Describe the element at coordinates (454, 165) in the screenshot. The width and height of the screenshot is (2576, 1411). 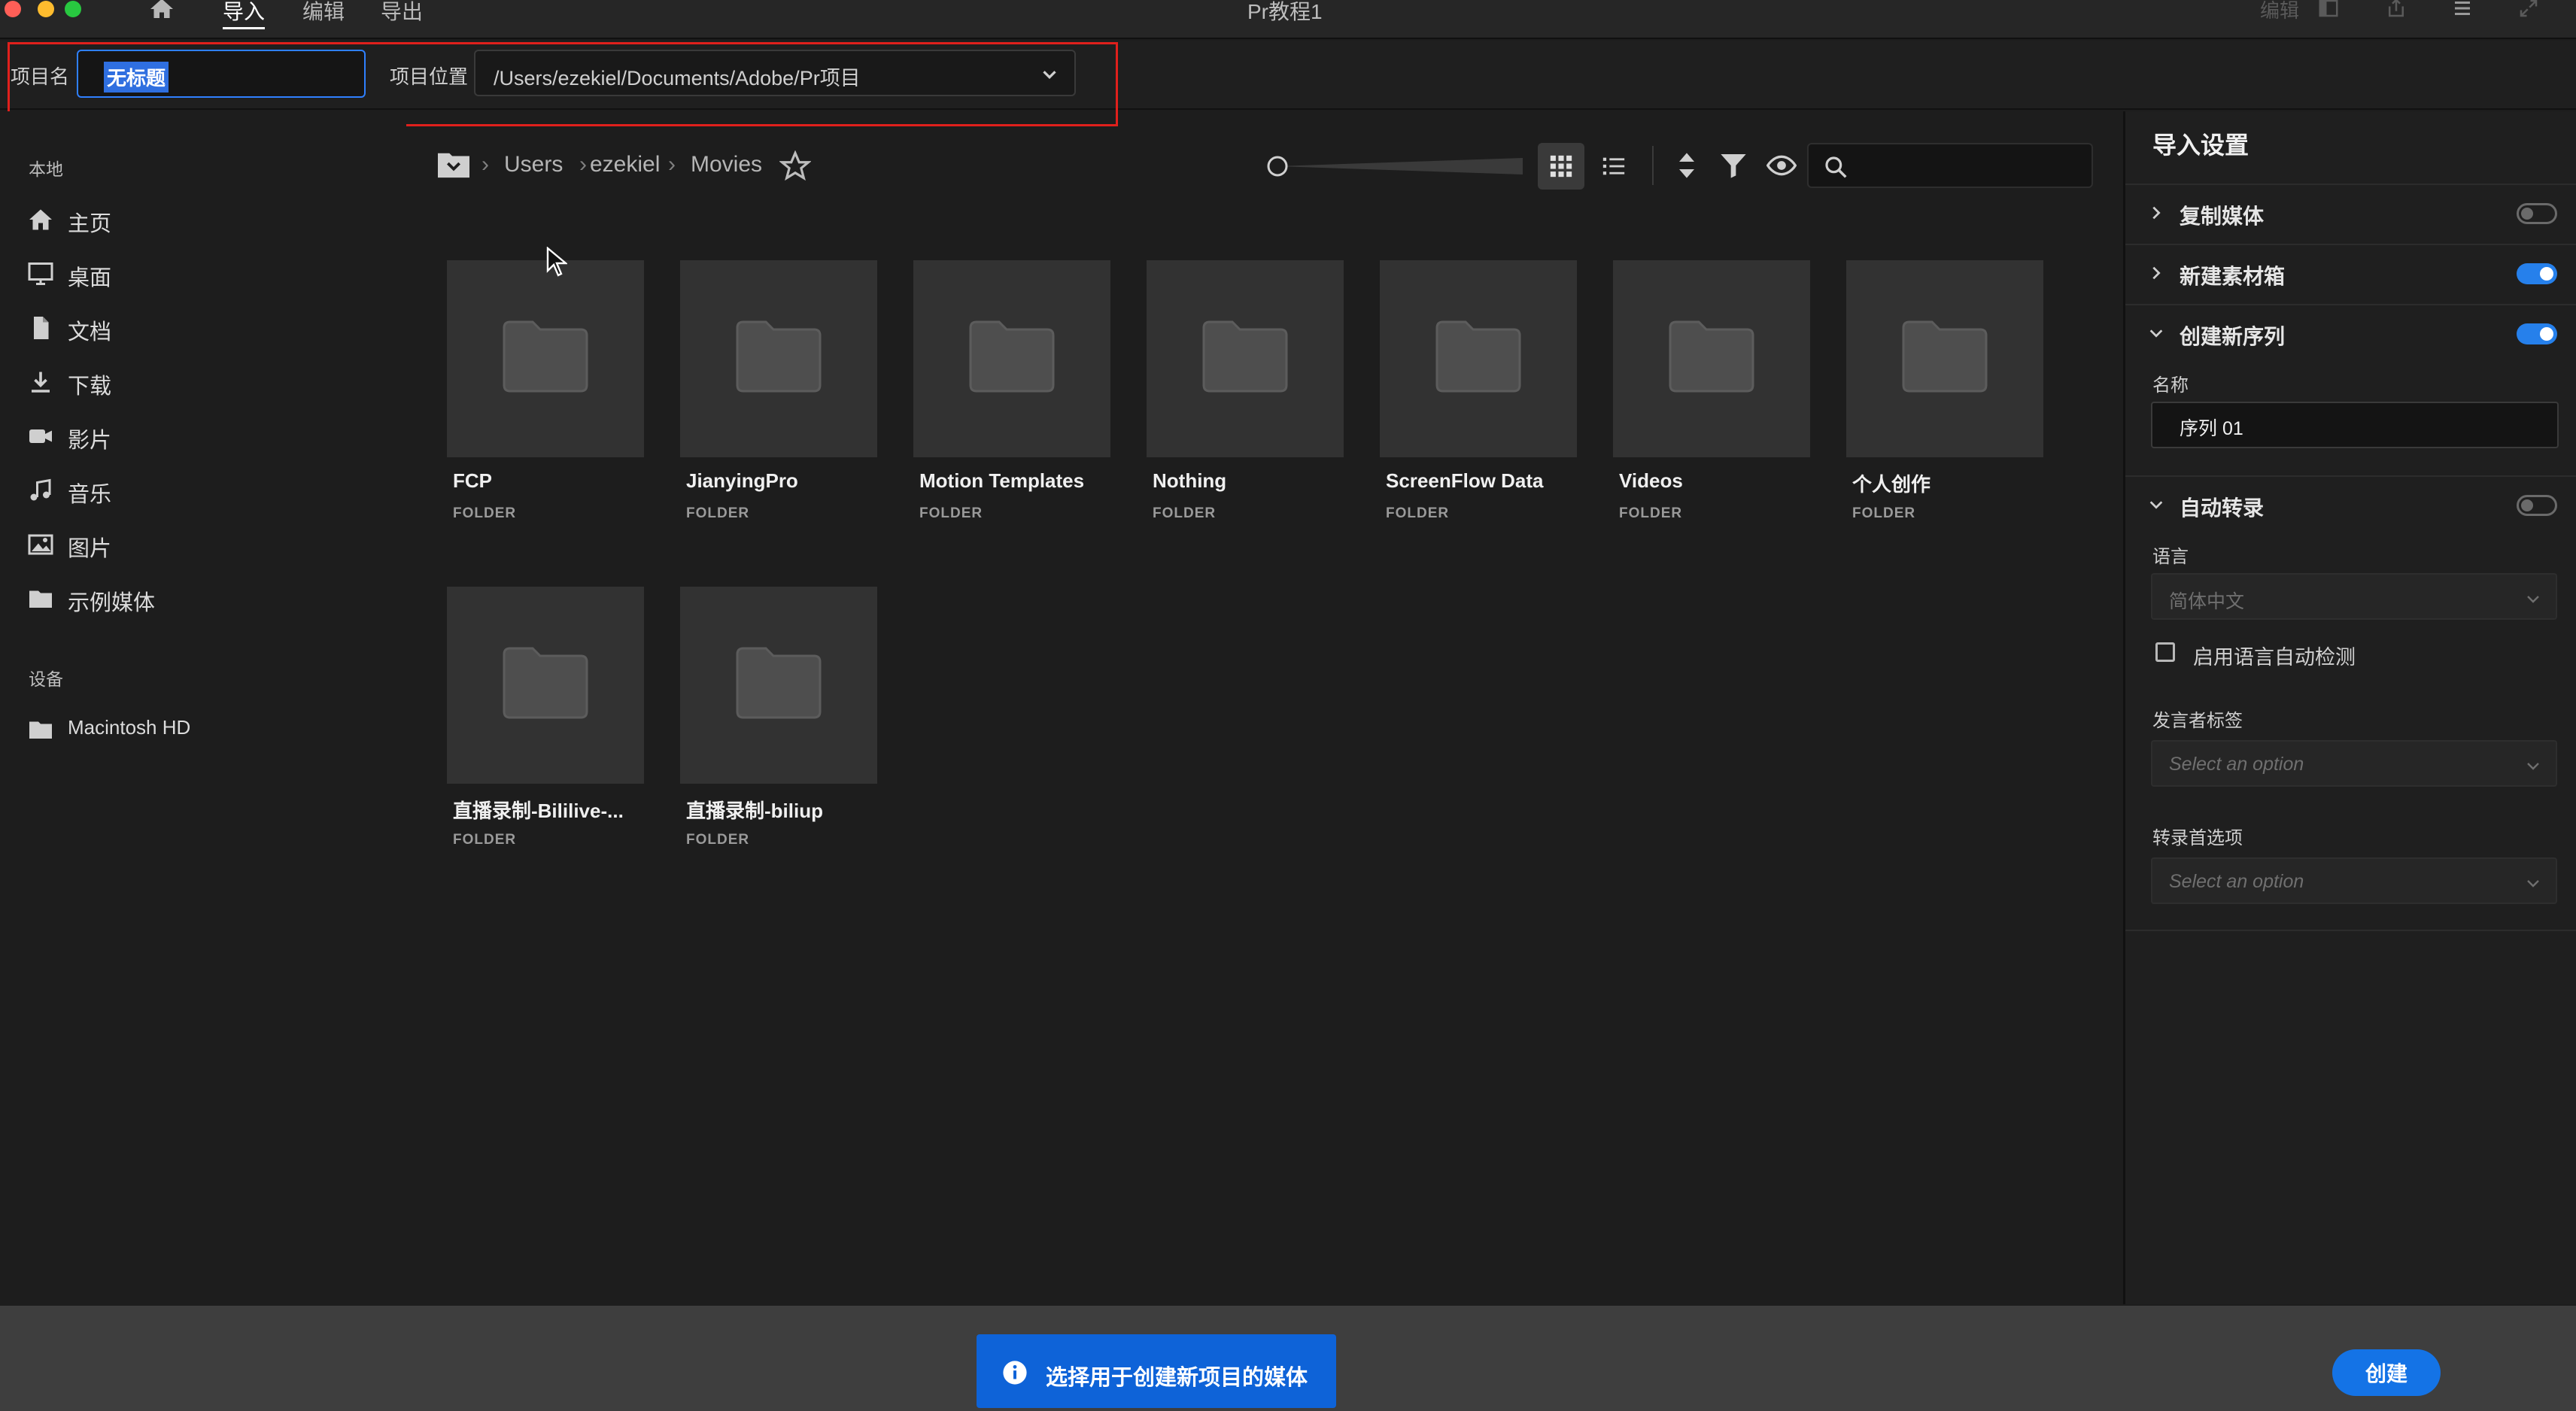
I see `folder-dropdown-icon` at that location.